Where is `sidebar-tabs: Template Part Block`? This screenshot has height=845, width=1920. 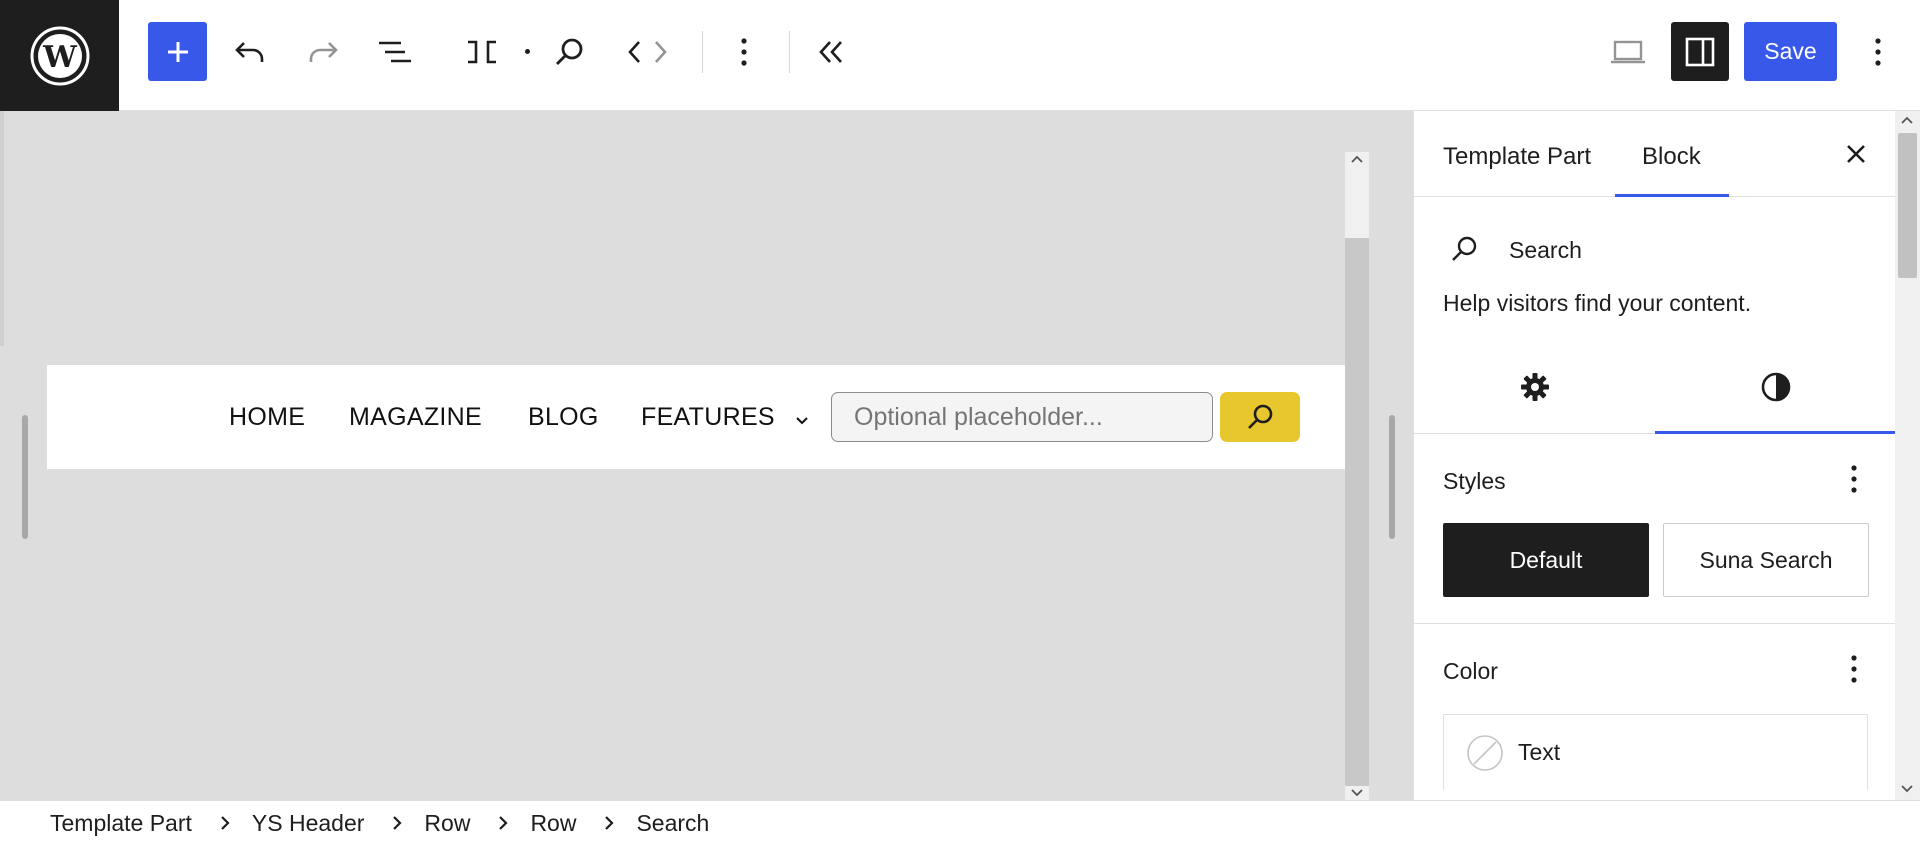 sidebar-tabs: Template Part Block is located at coordinates (1654, 154).